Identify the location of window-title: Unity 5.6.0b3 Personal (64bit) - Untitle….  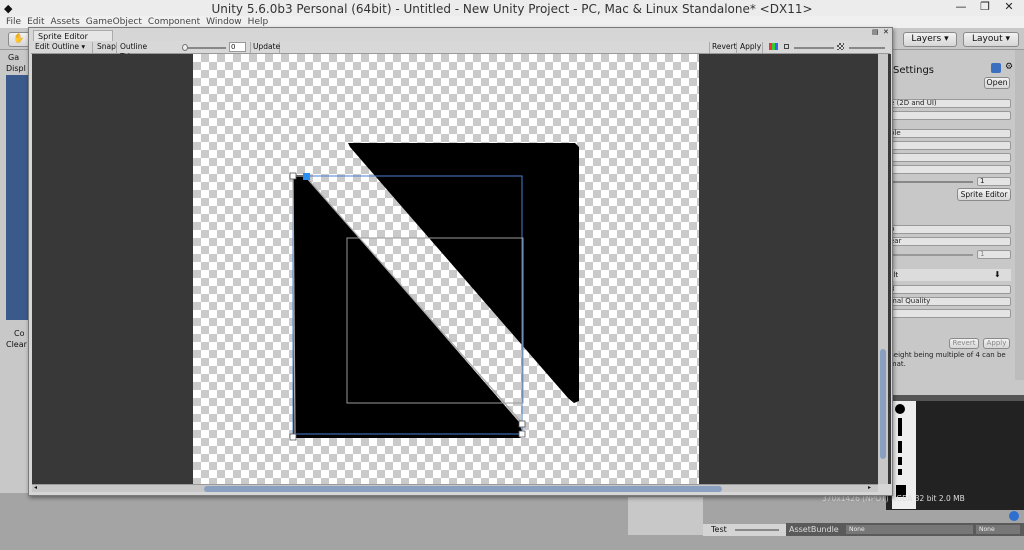
(512, 9).